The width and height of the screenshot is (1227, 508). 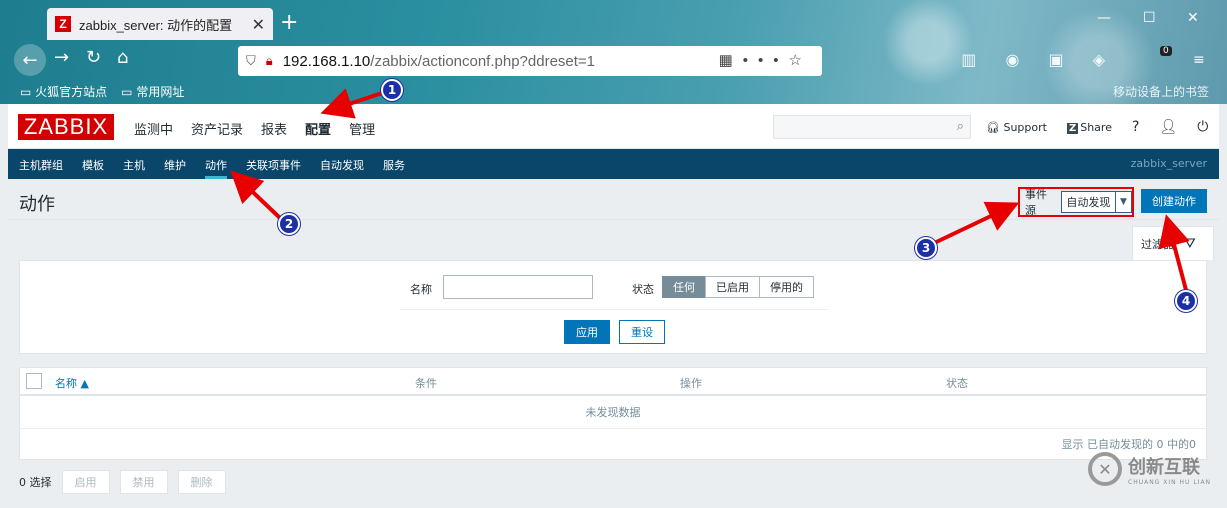 What do you see at coordinates (613, 382) in the screenshot?
I see `table-header: 名称 ▲ 条件 操作 状态` at bounding box center [613, 382].